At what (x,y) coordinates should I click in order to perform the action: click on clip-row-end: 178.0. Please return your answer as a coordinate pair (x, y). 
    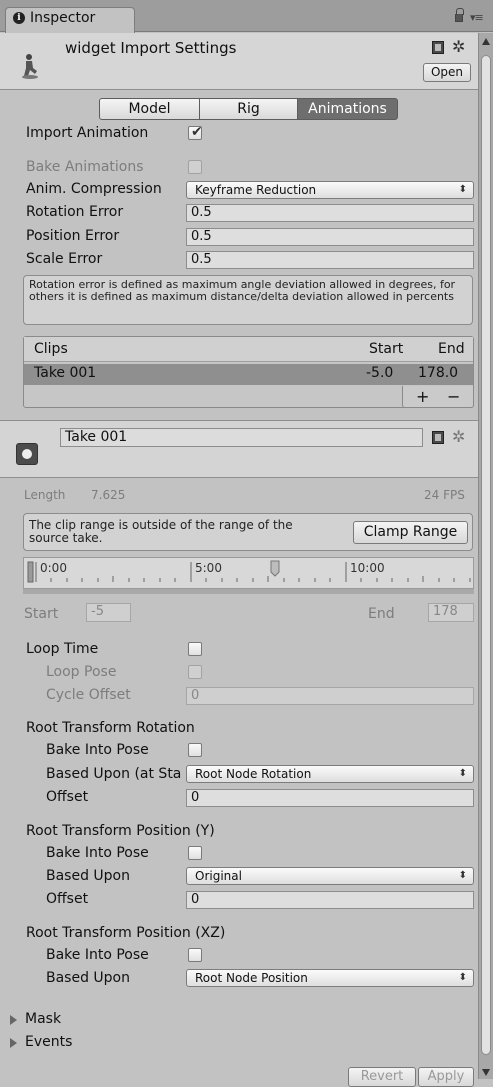
    Looking at the image, I should click on (438, 373).